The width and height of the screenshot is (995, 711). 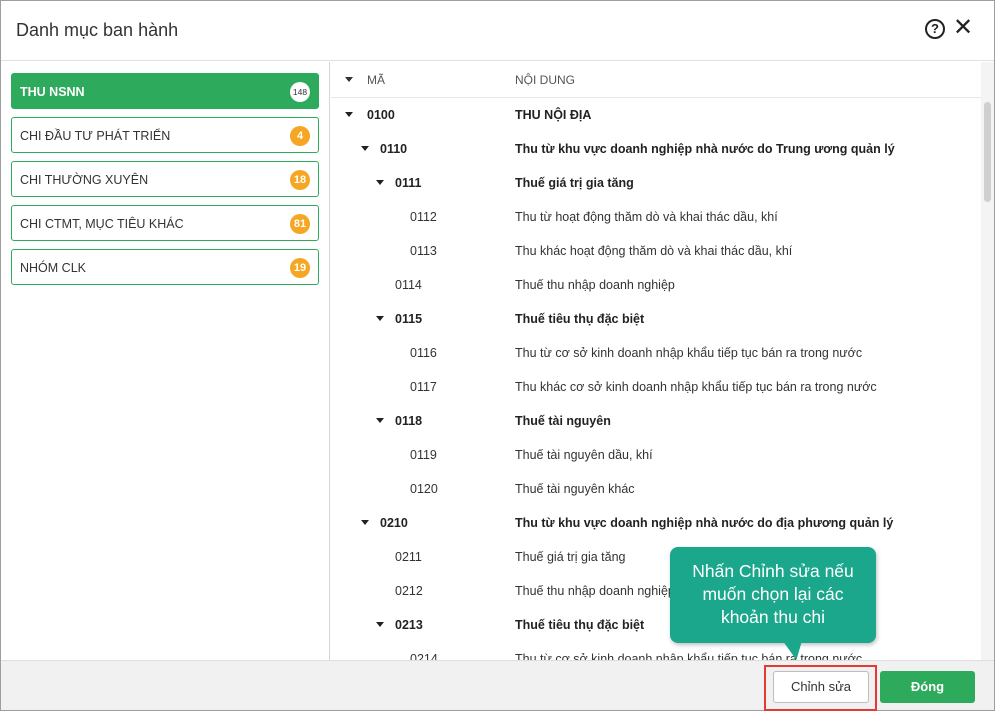 What do you see at coordinates (165, 91) in the screenshot?
I see `category-item-thu-nsnn: THU NSNN 148` at bounding box center [165, 91].